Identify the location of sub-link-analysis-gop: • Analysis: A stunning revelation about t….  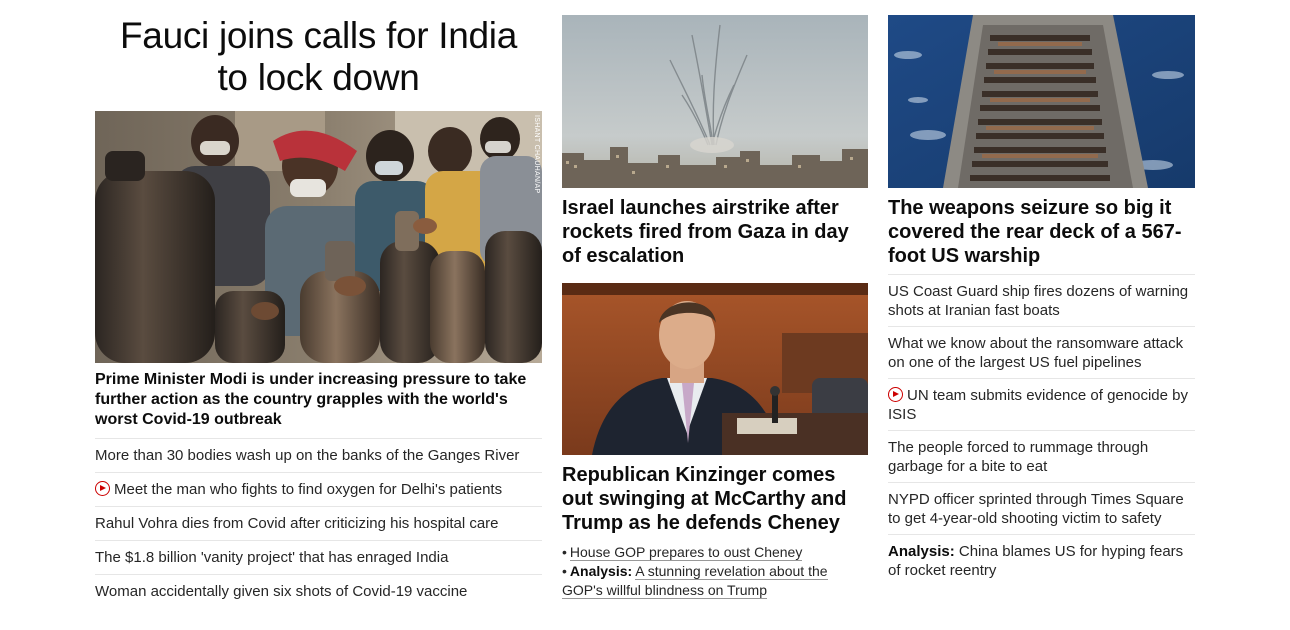
(715, 581).